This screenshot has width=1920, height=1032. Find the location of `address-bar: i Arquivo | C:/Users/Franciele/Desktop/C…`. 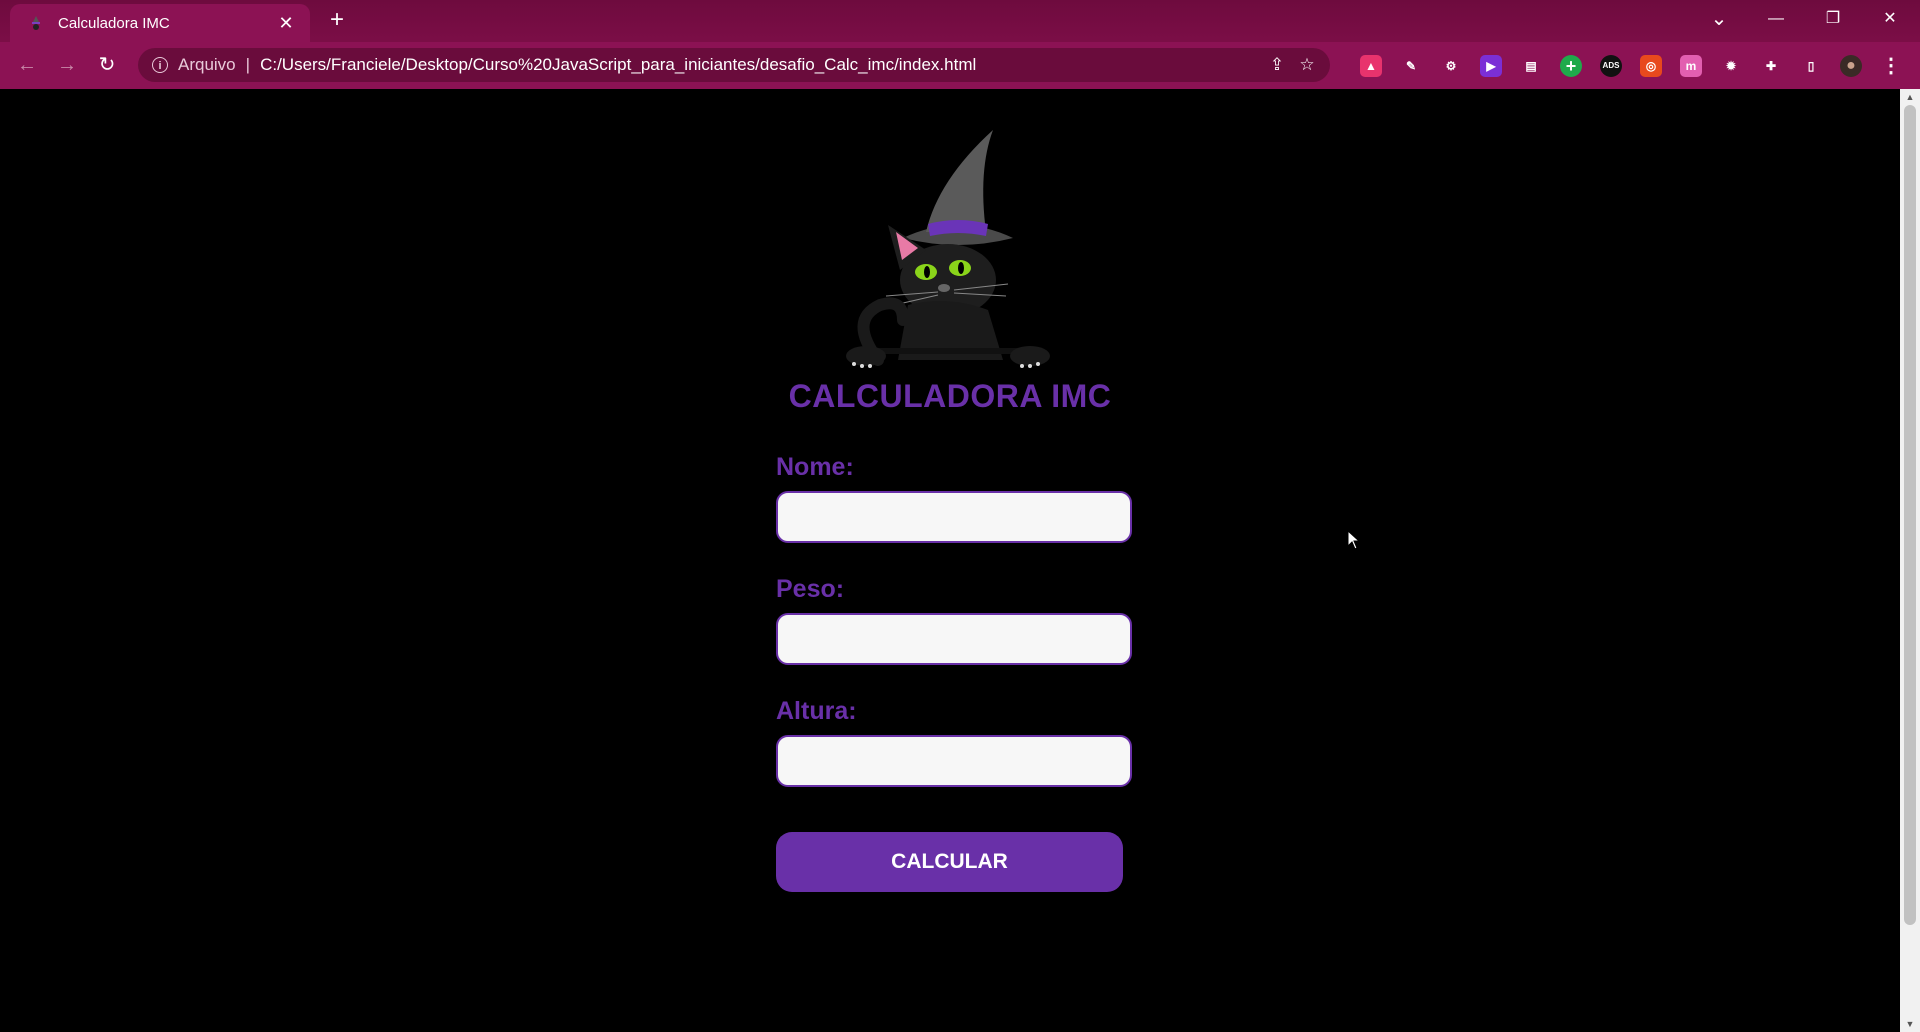

address-bar: i Arquivo | C:/Users/Franciele/Desktop/C… is located at coordinates (734, 65).